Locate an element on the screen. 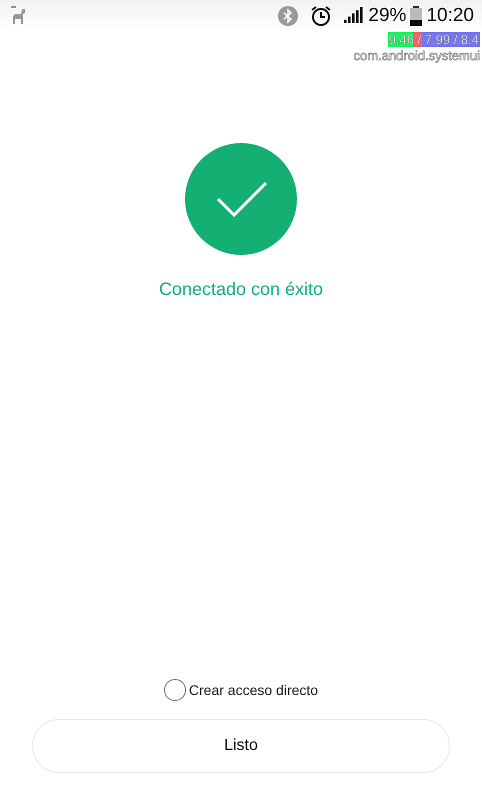 The image size is (482, 800). clock-time: 10:20 is located at coordinates (450, 16).